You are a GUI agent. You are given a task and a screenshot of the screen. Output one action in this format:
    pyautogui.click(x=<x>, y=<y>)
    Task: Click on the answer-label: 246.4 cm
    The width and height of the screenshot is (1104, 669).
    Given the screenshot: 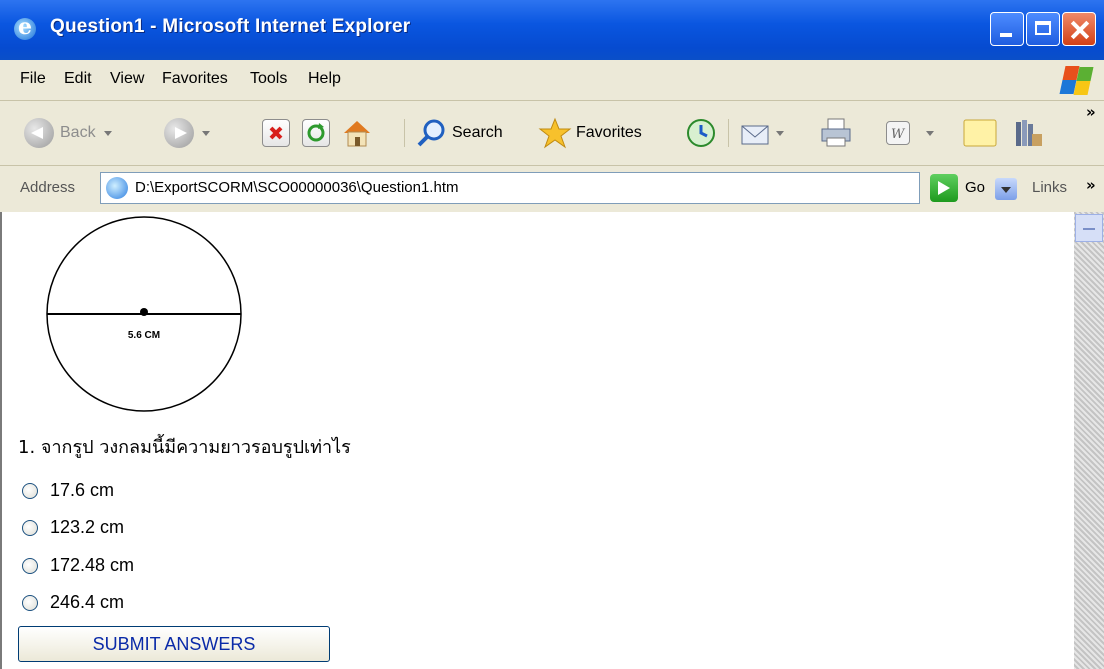 What is the action you would take?
    pyautogui.click(x=87, y=602)
    